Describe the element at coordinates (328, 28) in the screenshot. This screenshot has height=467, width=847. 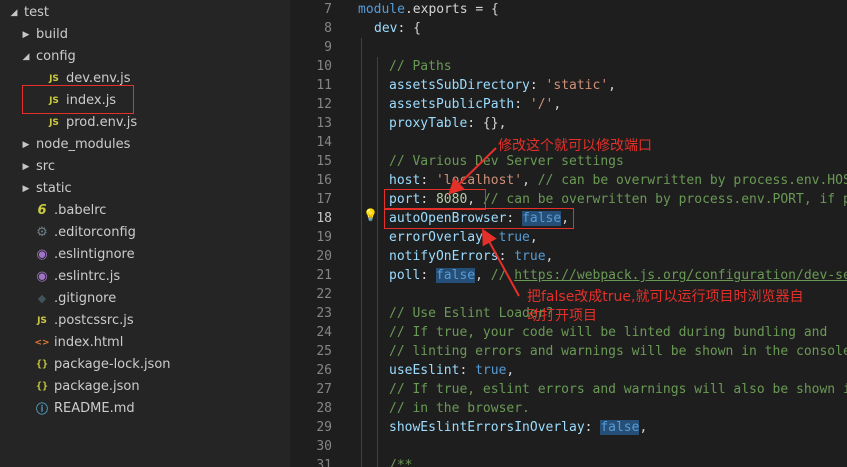
I see `line-number: 8` at that location.